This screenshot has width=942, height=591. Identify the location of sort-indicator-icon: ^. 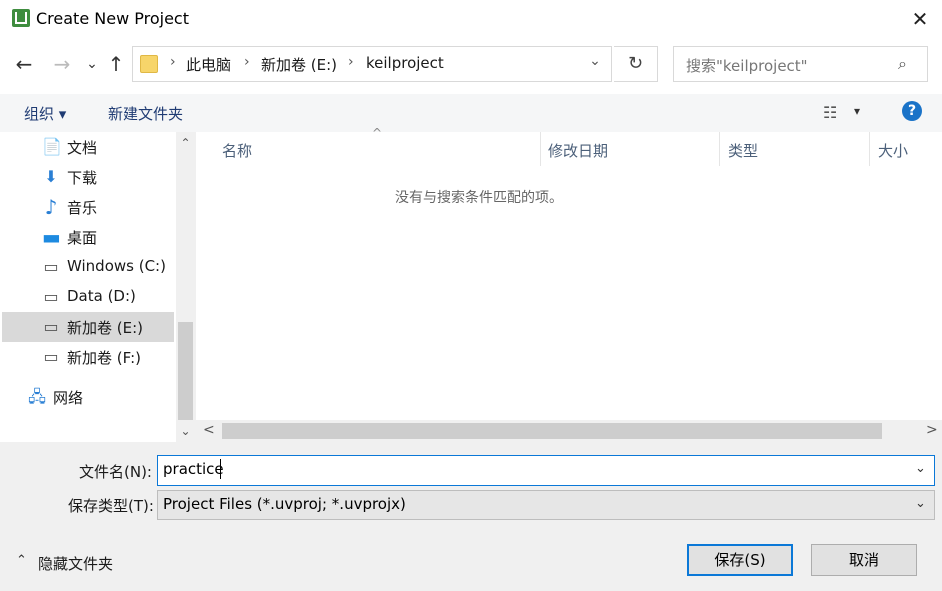
(377, 133).